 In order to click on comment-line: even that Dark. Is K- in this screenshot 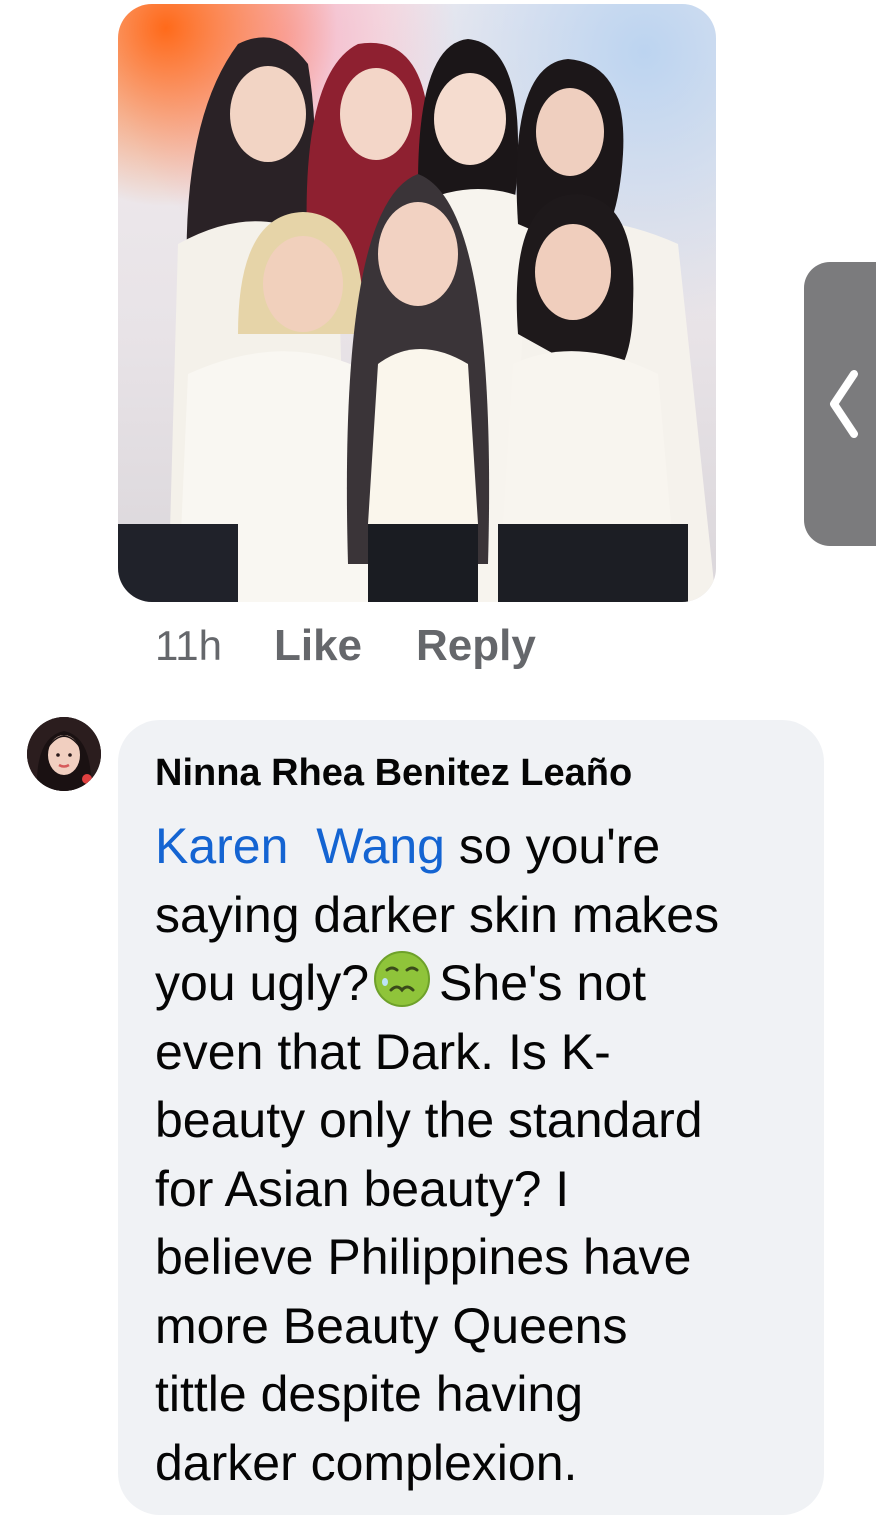, I will do `click(383, 1051)`.